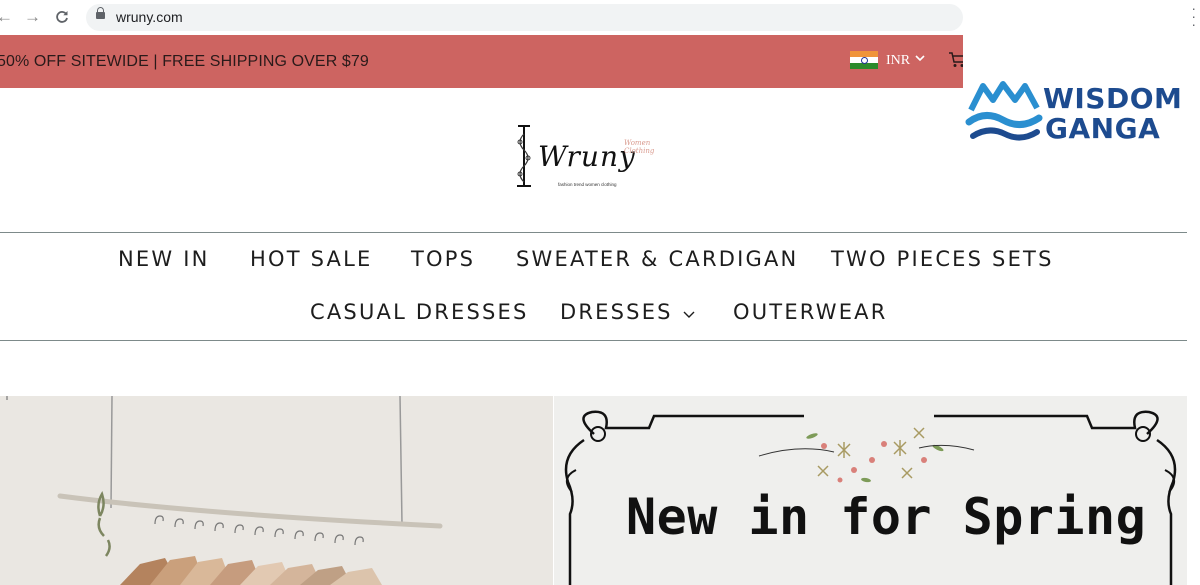  Describe the element at coordinates (810, 312) in the screenshot. I see `nav-item-outerwear: OUTERWEAR` at that location.